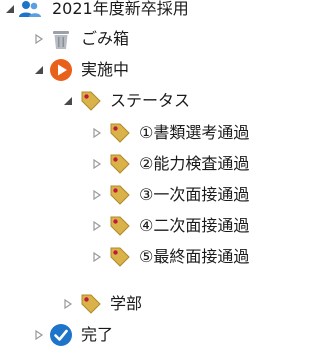 The height and width of the screenshot is (352, 320). What do you see at coordinates (61, 39) in the screenshot?
I see `trash-icon` at bounding box center [61, 39].